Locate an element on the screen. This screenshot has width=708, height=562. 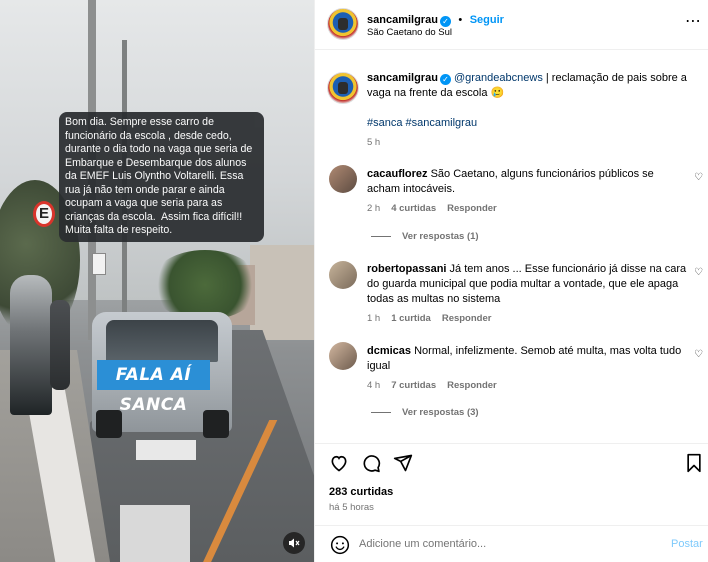
street-sign is located at coordinates (99, 264).